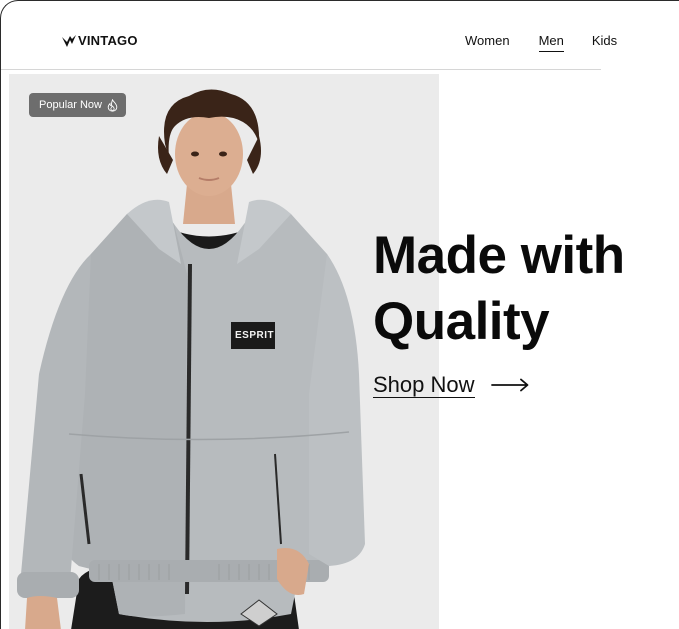 The image size is (679, 629). I want to click on hero-headline: Made with Quality, so click(499, 289).